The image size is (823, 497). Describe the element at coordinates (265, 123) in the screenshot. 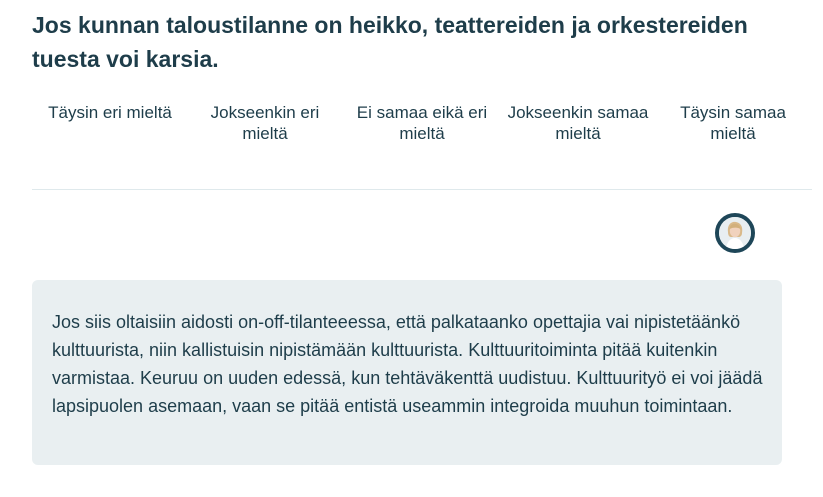

I see `scale-option-somewhat-disagree: Jokseenkin eri mieltä` at that location.